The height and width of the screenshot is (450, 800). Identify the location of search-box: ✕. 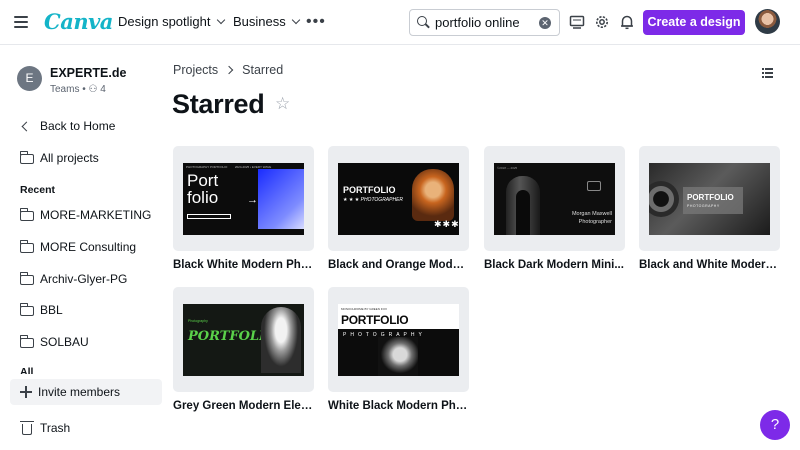
(484, 22).